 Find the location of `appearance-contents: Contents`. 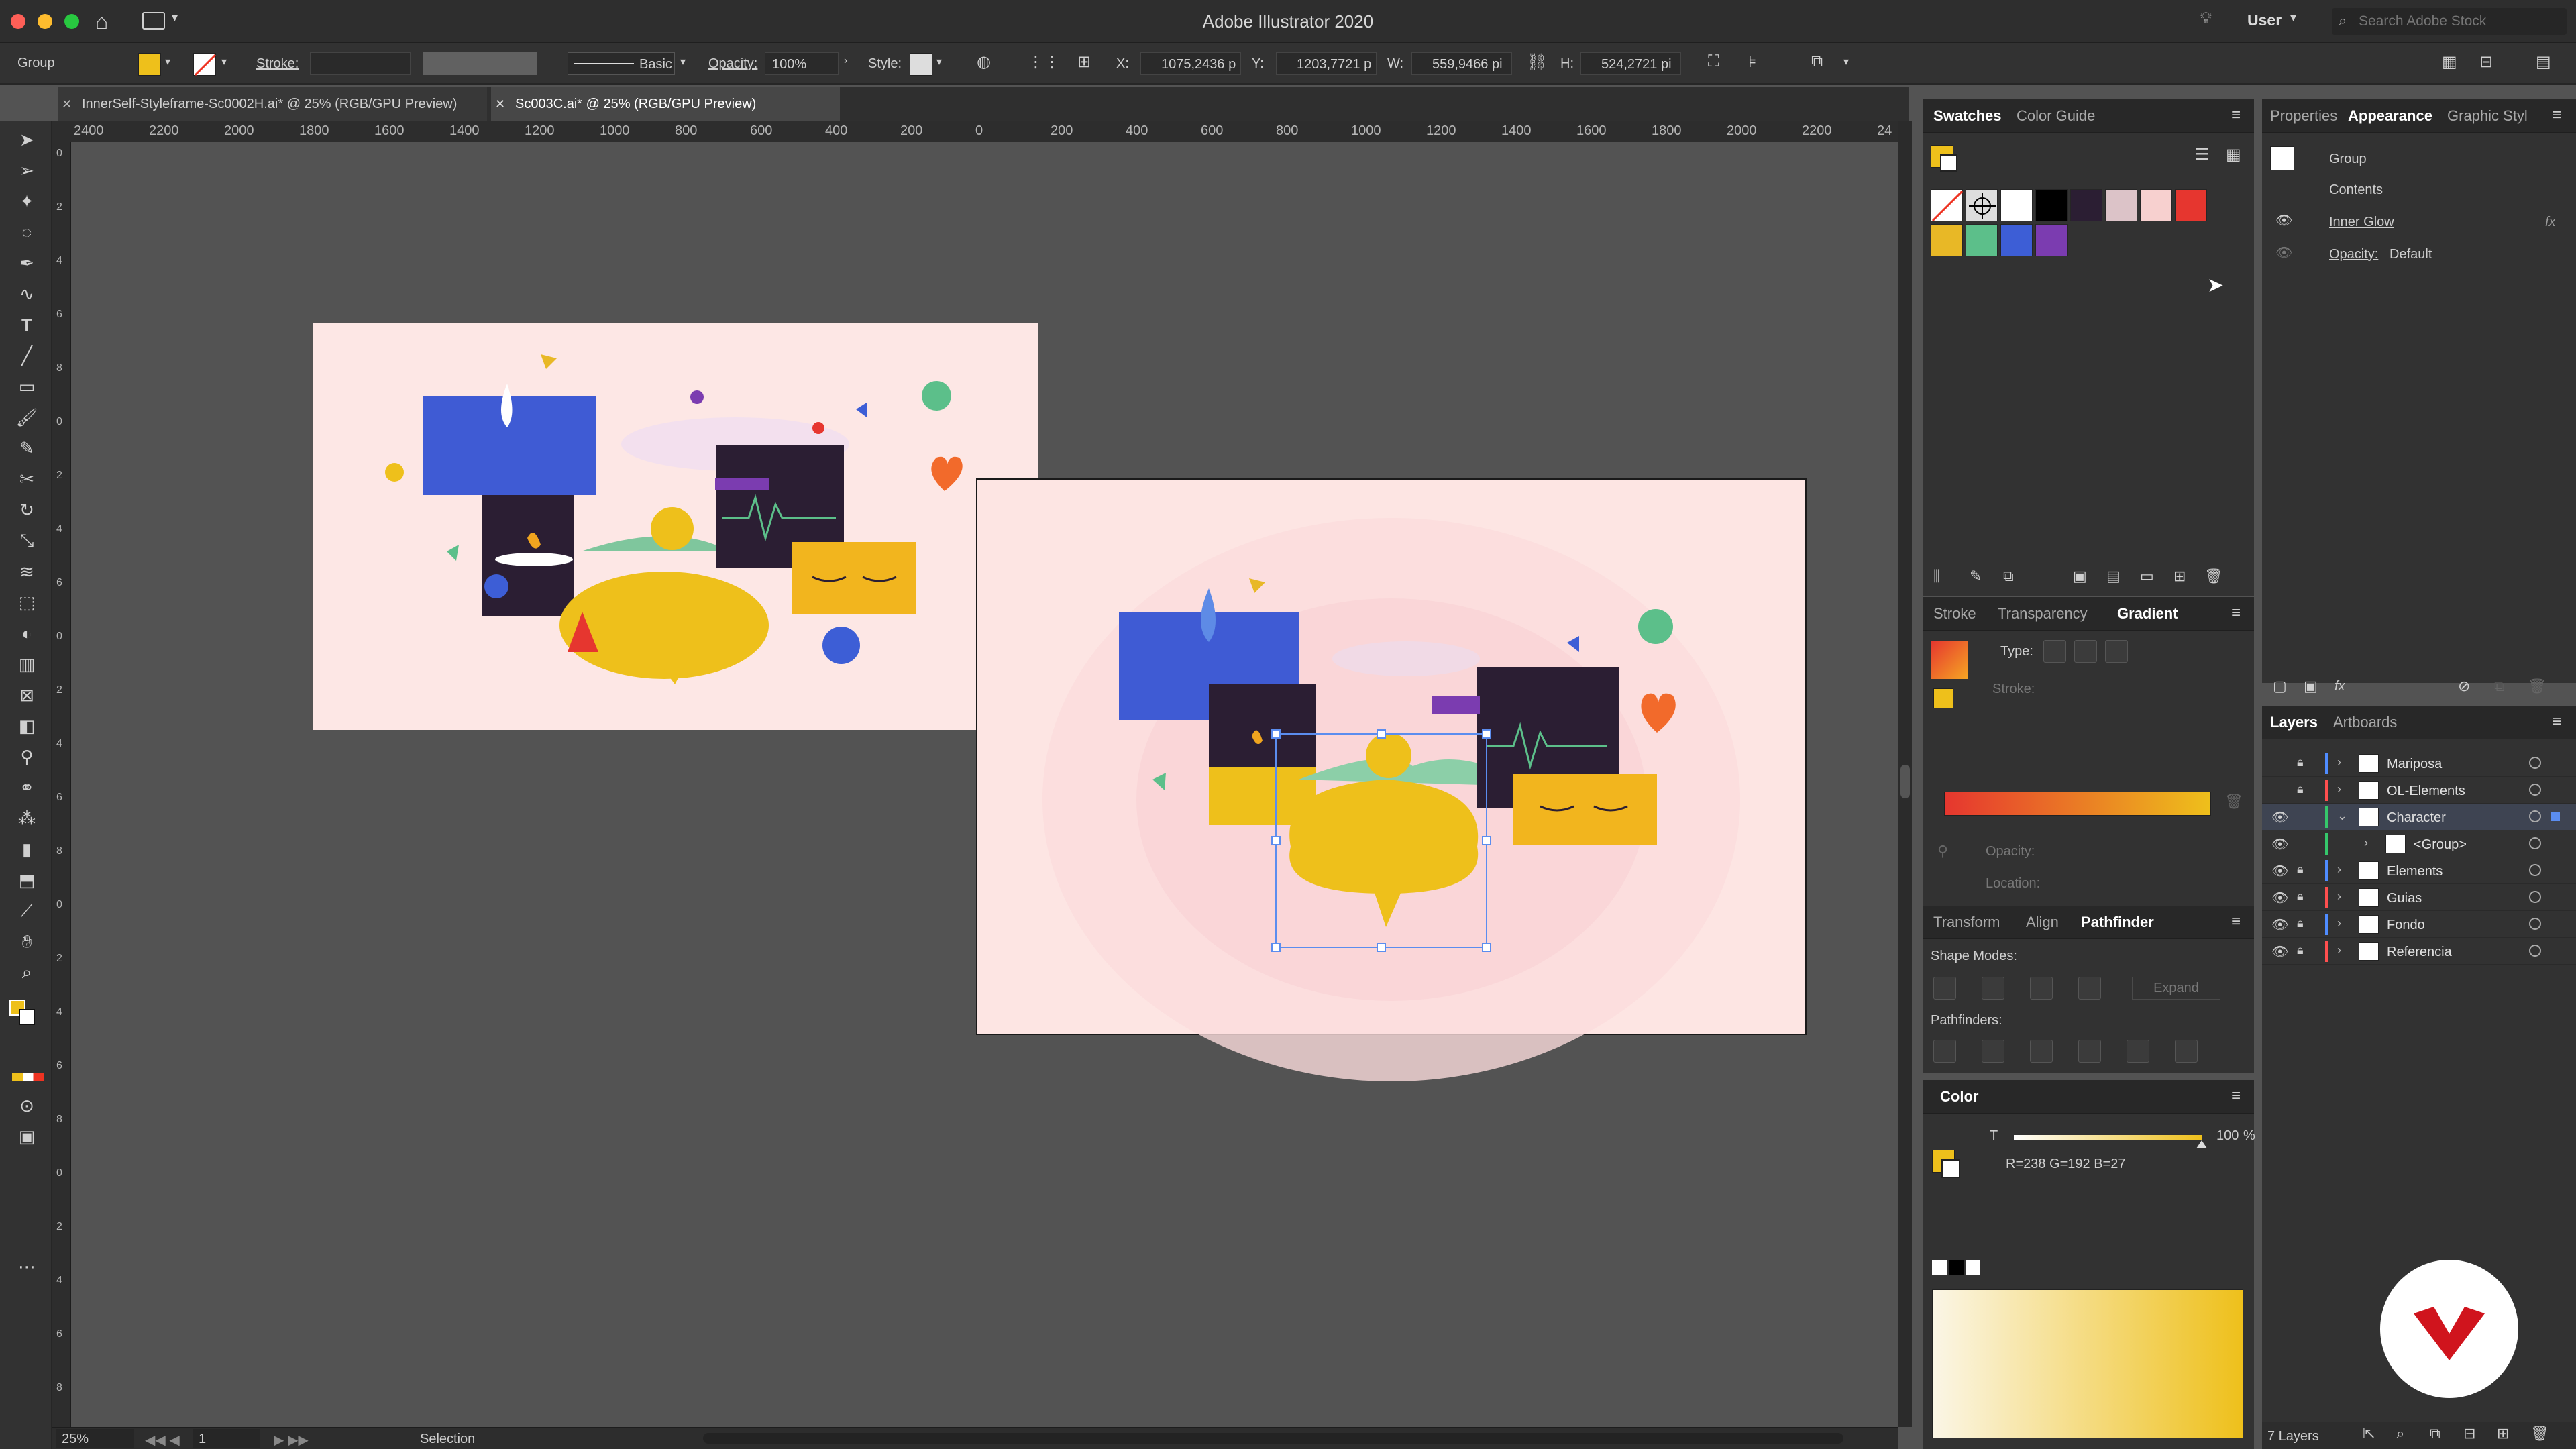

appearance-contents: Contents is located at coordinates (2356, 190).